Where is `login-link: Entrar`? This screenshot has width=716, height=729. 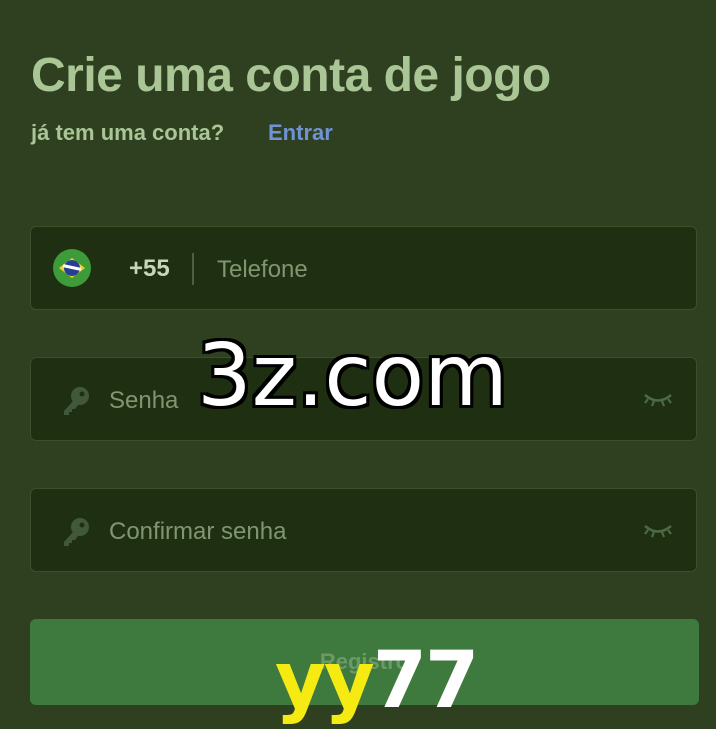 login-link: Entrar is located at coordinates (300, 133).